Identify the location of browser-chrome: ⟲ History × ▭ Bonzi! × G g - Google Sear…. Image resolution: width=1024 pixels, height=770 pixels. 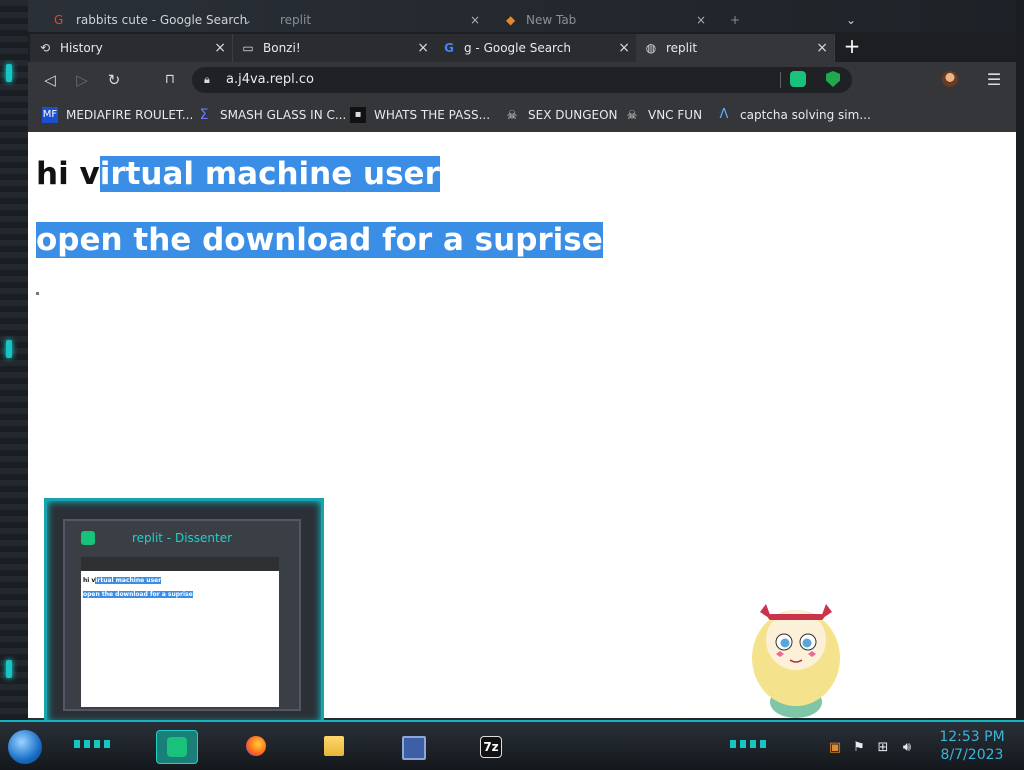
(522, 82).